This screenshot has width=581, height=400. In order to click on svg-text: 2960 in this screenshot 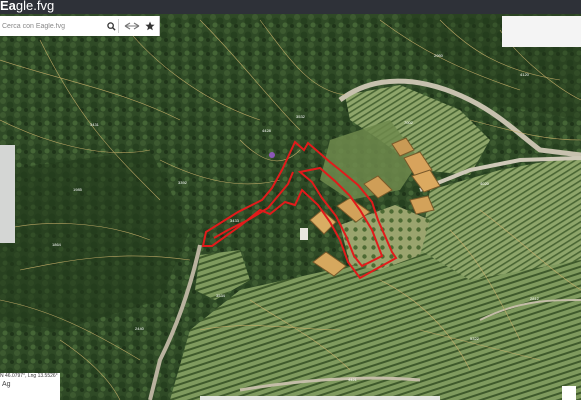, I will do `click(439, 55)`.